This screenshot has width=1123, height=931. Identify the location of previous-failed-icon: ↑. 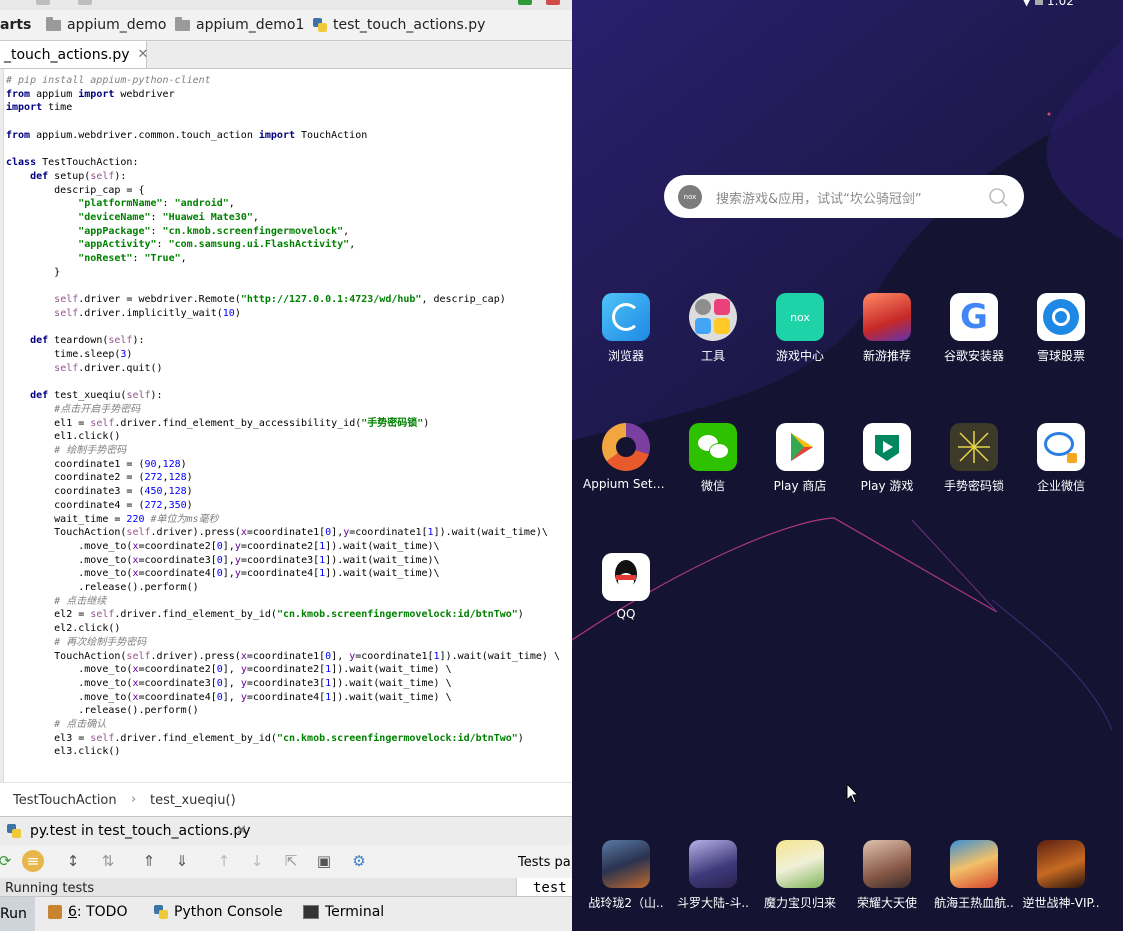
(224, 861).